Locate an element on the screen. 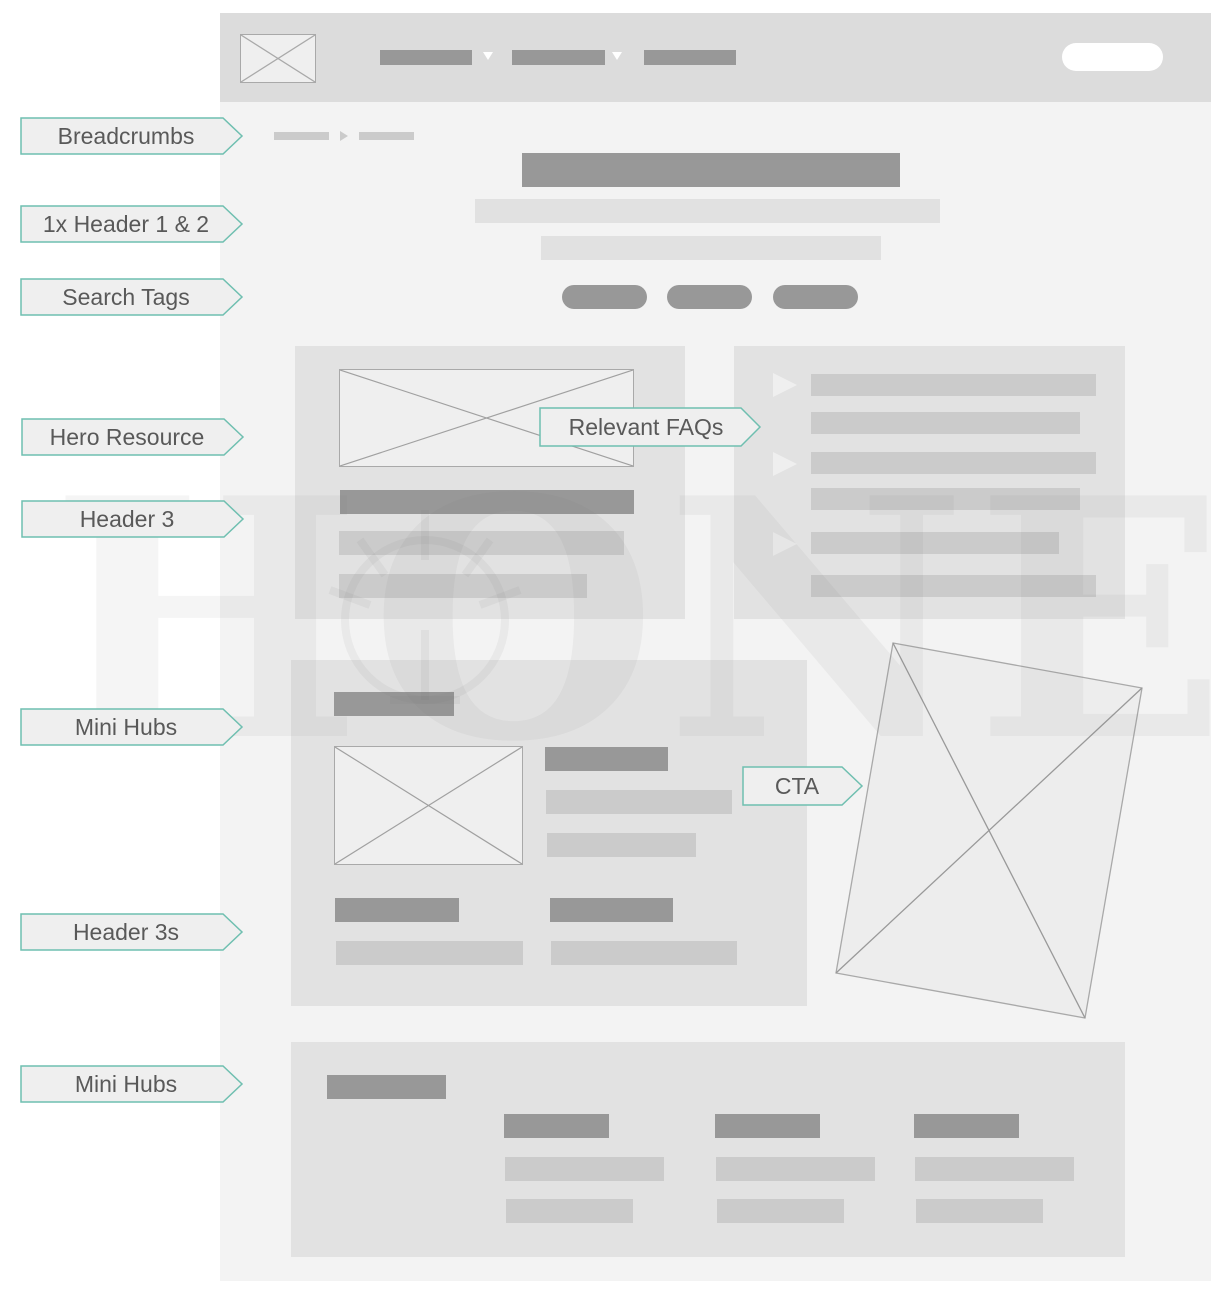 The image size is (1226, 1296). annotation-hero-resource: Hero Resource is located at coordinates (133, 437).